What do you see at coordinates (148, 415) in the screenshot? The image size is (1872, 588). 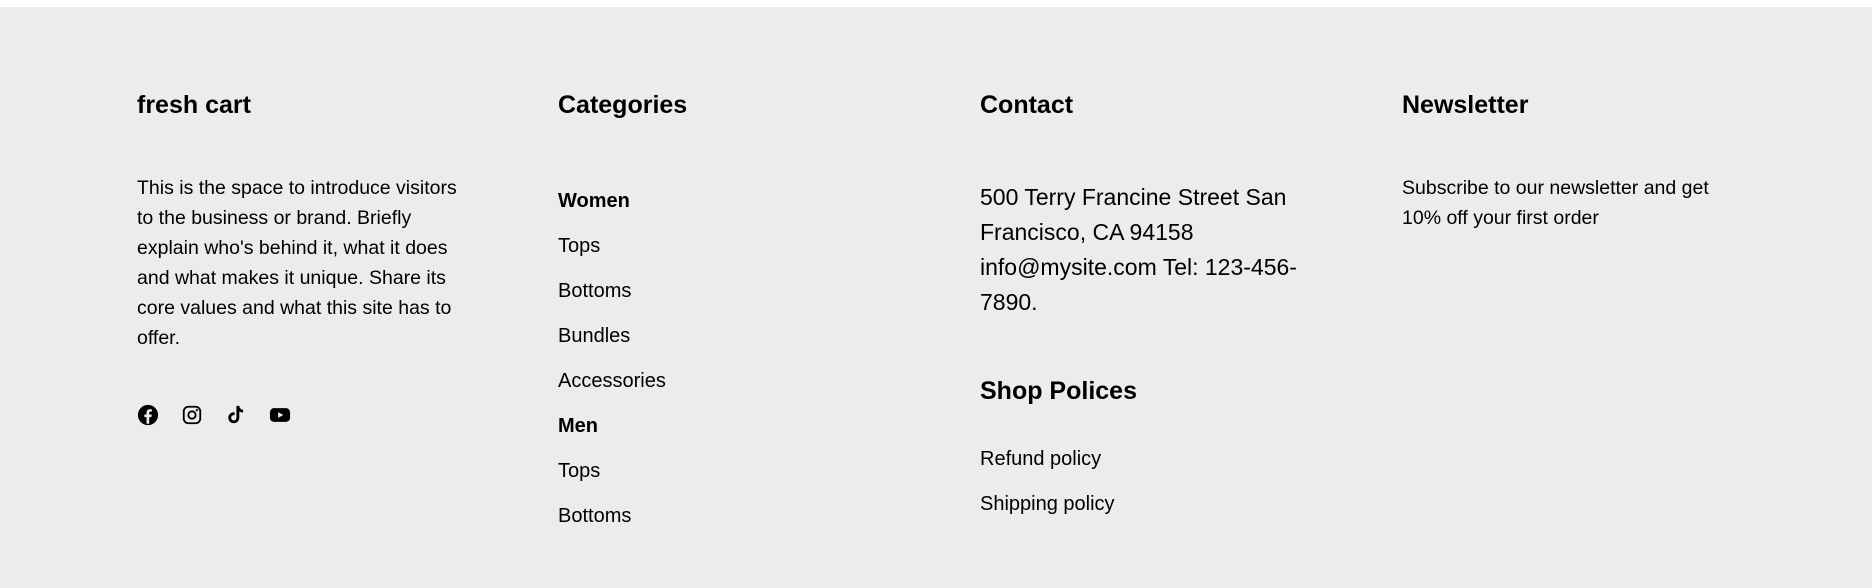 I see `facebook-icon` at bounding box center [148, 415].